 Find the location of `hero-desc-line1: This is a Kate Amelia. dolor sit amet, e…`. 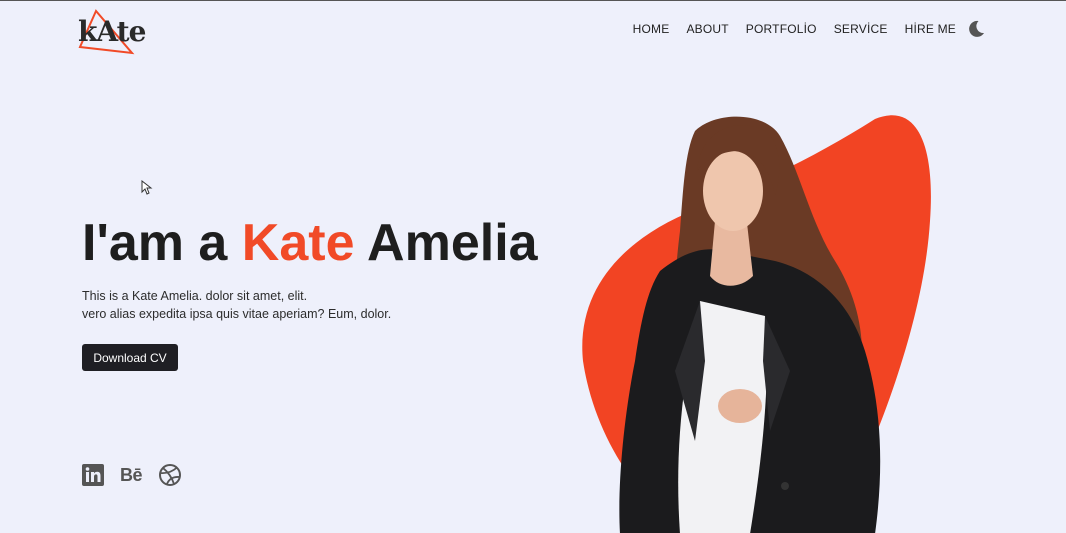

hero-desc-line1: This is a Kate Amelia. dolor sit amet, e… is located at coordinates (195, 296).